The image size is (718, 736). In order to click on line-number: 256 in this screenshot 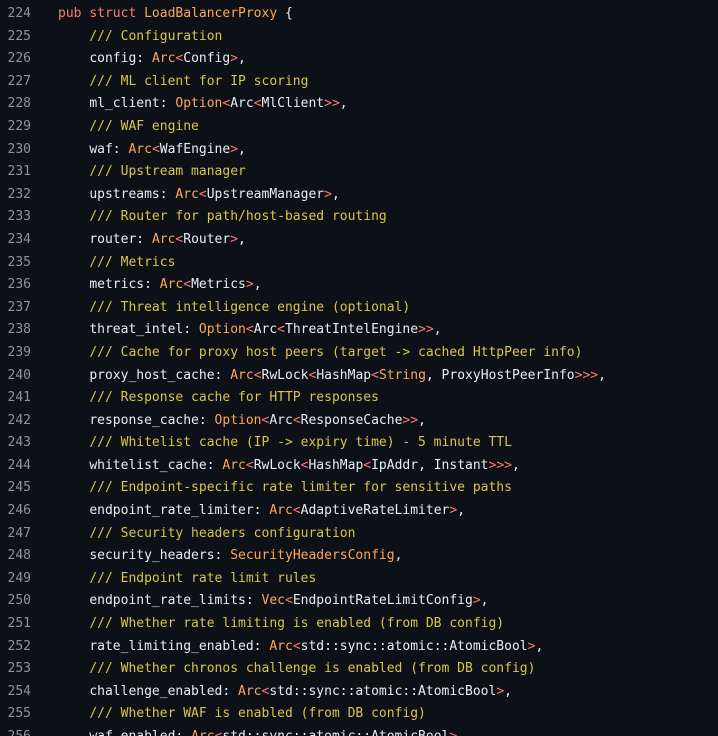, I will do `click(15, 731)`.